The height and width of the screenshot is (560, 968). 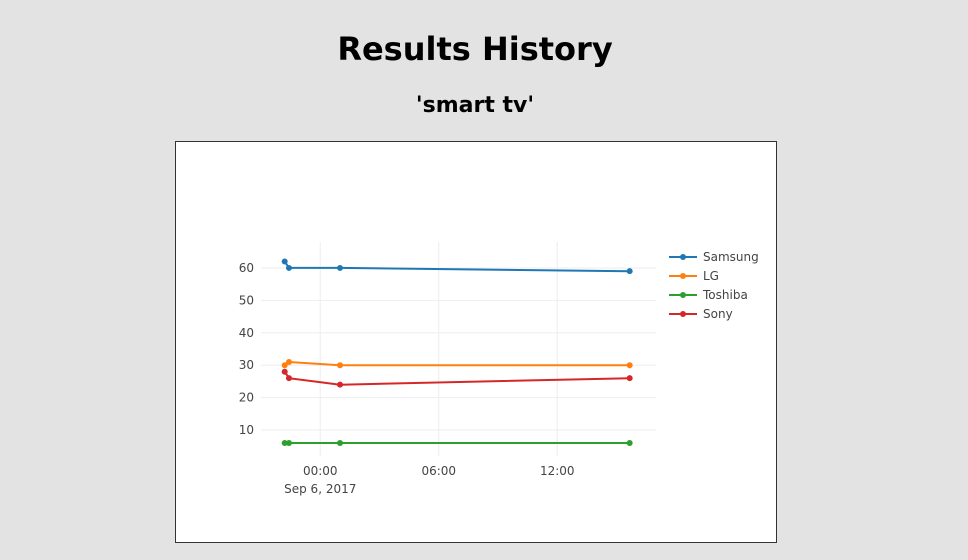 What do you see at coordinates (725, 295) in the screenshot?
I see `legend-label: Toshiba` at bounding box center [725, 295].